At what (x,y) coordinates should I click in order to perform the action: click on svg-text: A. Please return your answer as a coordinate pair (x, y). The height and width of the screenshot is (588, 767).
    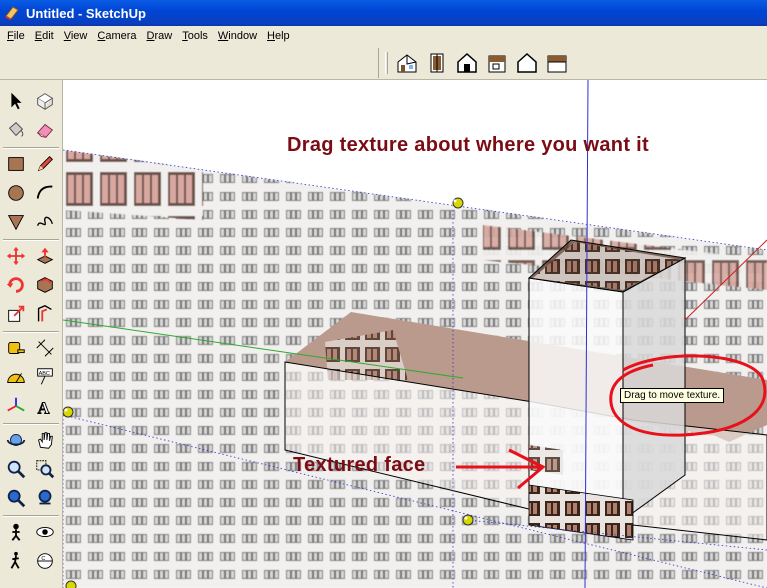
    Looking at the image, I should click on (44, 407).